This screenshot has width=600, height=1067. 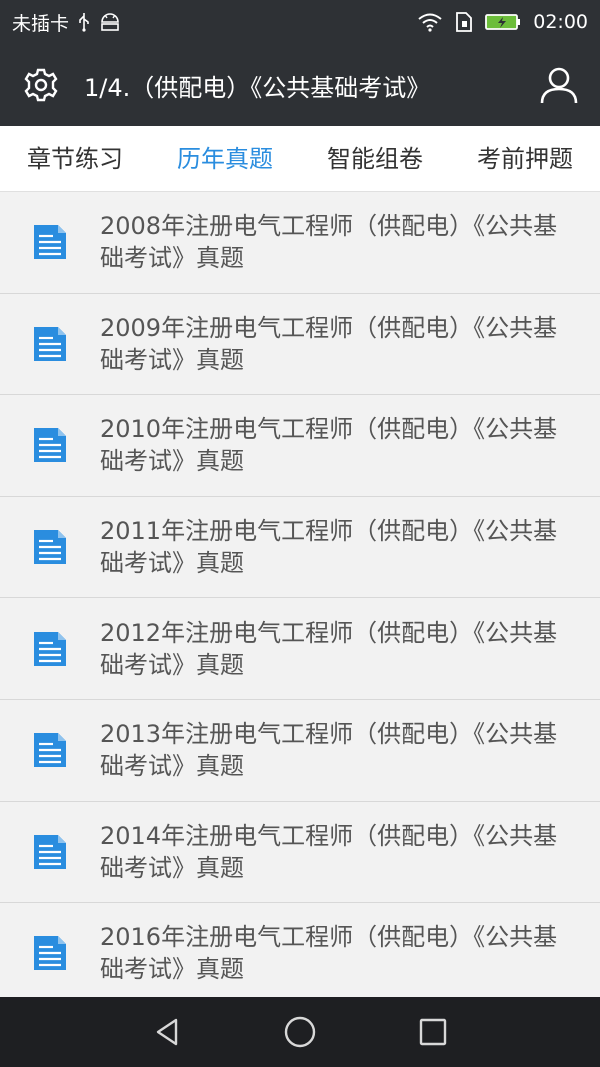 I want to click on status-right: 02:00, so click(x=502, y=22).